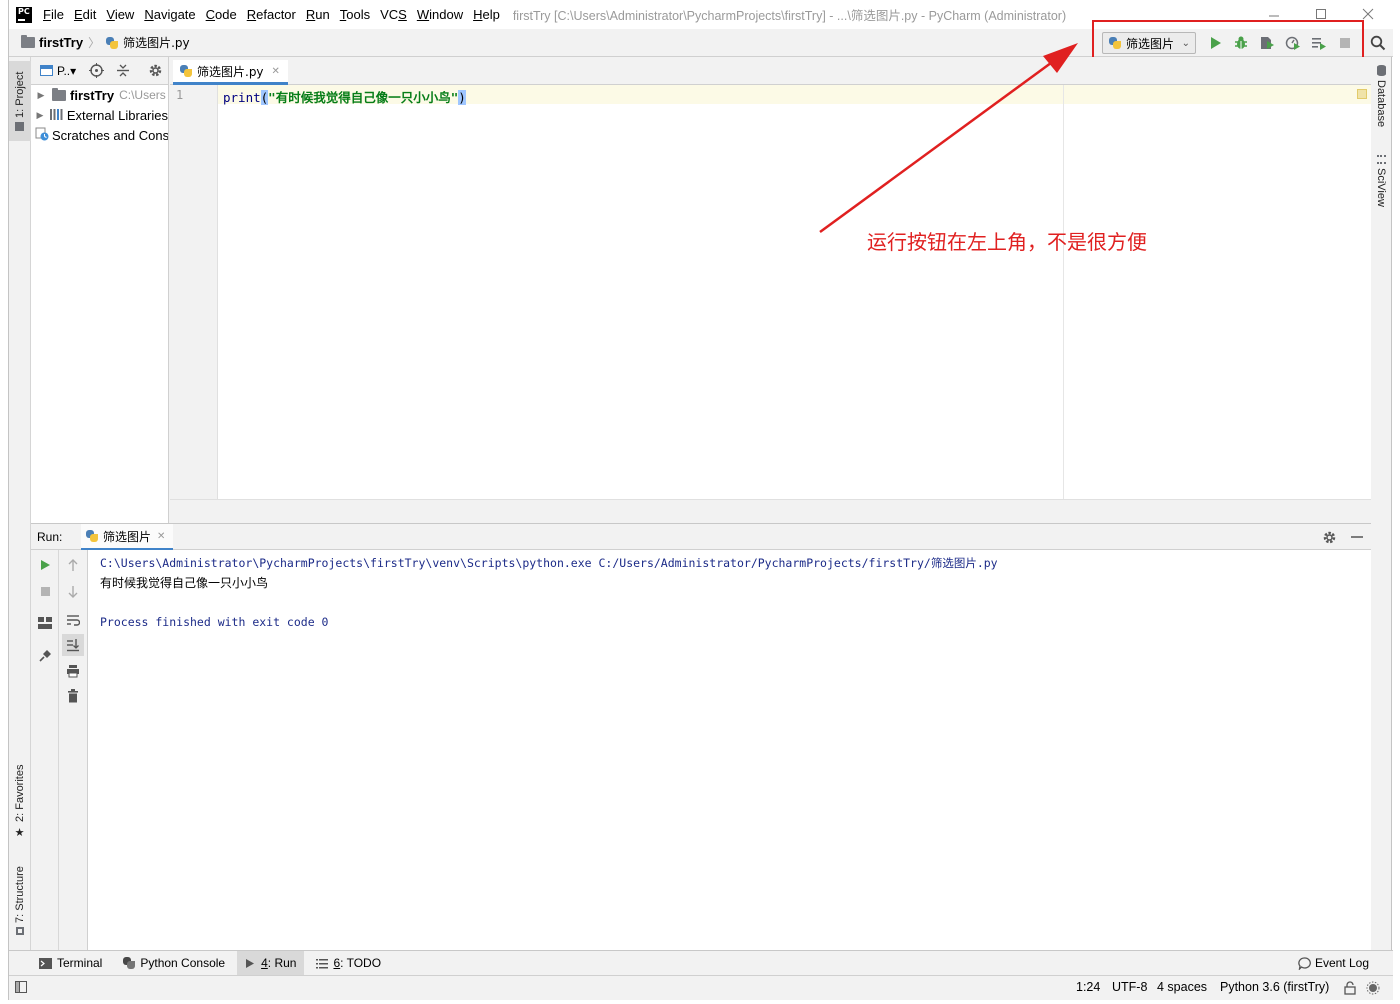 The width and height of the screenshot is (1400, 1004). I want to click on restore-layout-icon, so click(45, 623).